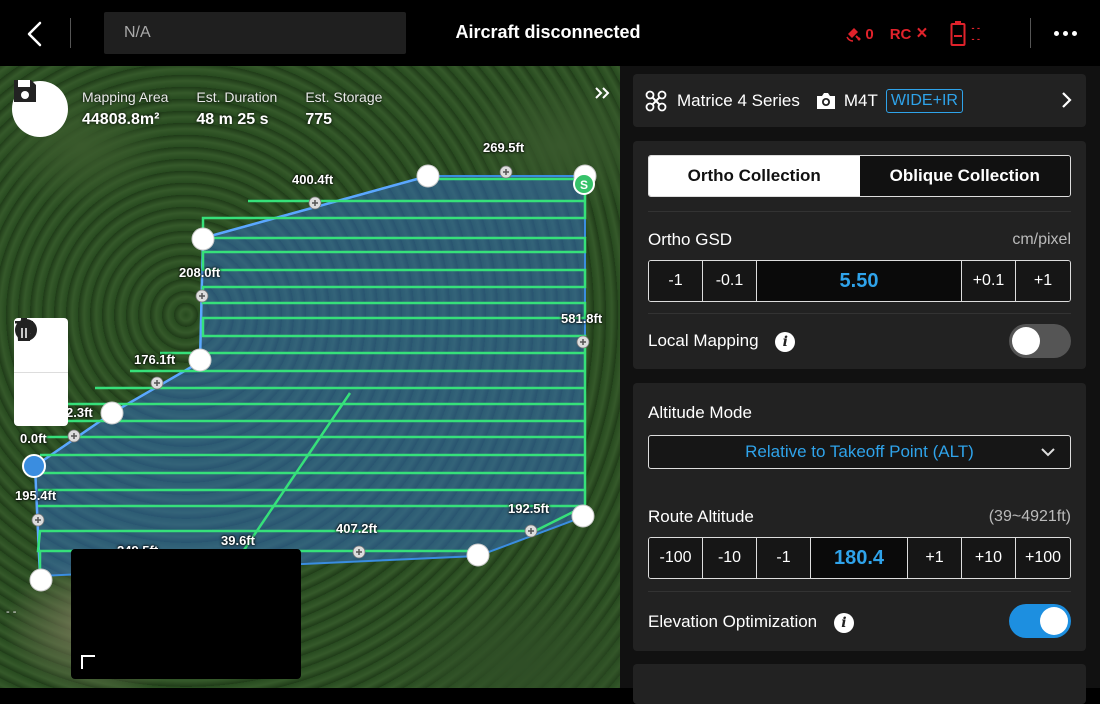  What do you see at coordinates (733, 621) in the screenshot?
I see `elevation-optimization-label: Elevation Optimization` at bounding box center [733, 621].